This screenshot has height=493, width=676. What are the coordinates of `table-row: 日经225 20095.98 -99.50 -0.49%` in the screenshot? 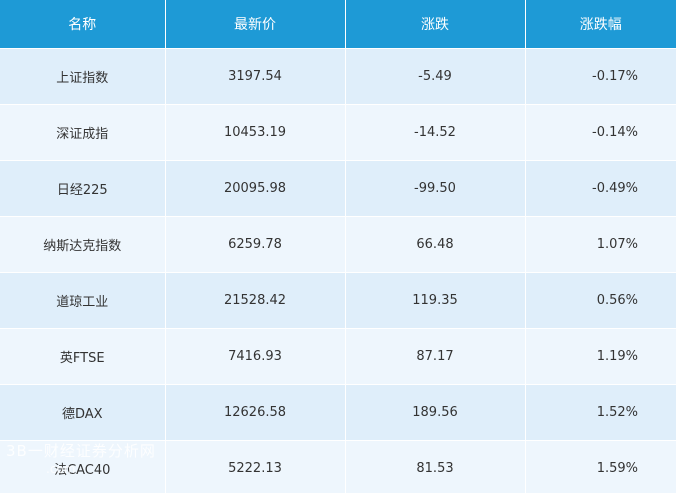 It's located at (338, 188).